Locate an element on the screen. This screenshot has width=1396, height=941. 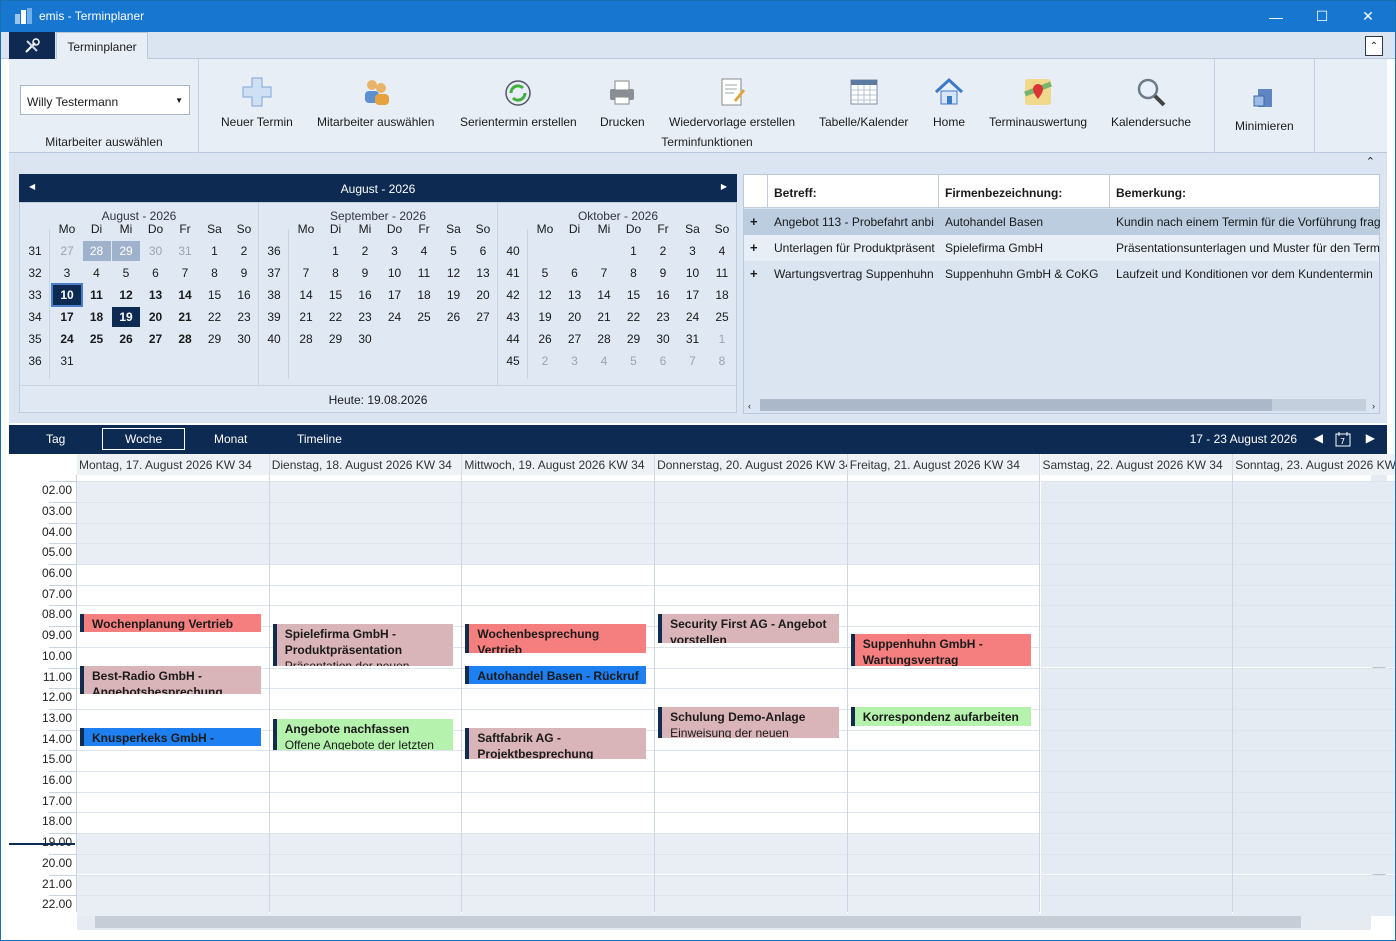
appointment: Schulung Demo-Anlage Einweisung der neuen is located at coordinates (748, 722).